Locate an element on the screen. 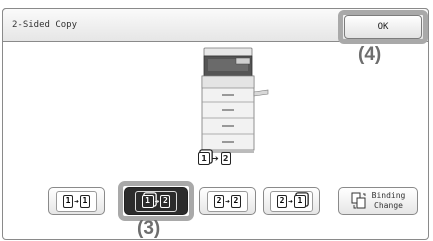 The height and width of the screenshot is (241, 433). current-mode-indicator: 1 ➔ 2 is located at coordinates (214, 158).